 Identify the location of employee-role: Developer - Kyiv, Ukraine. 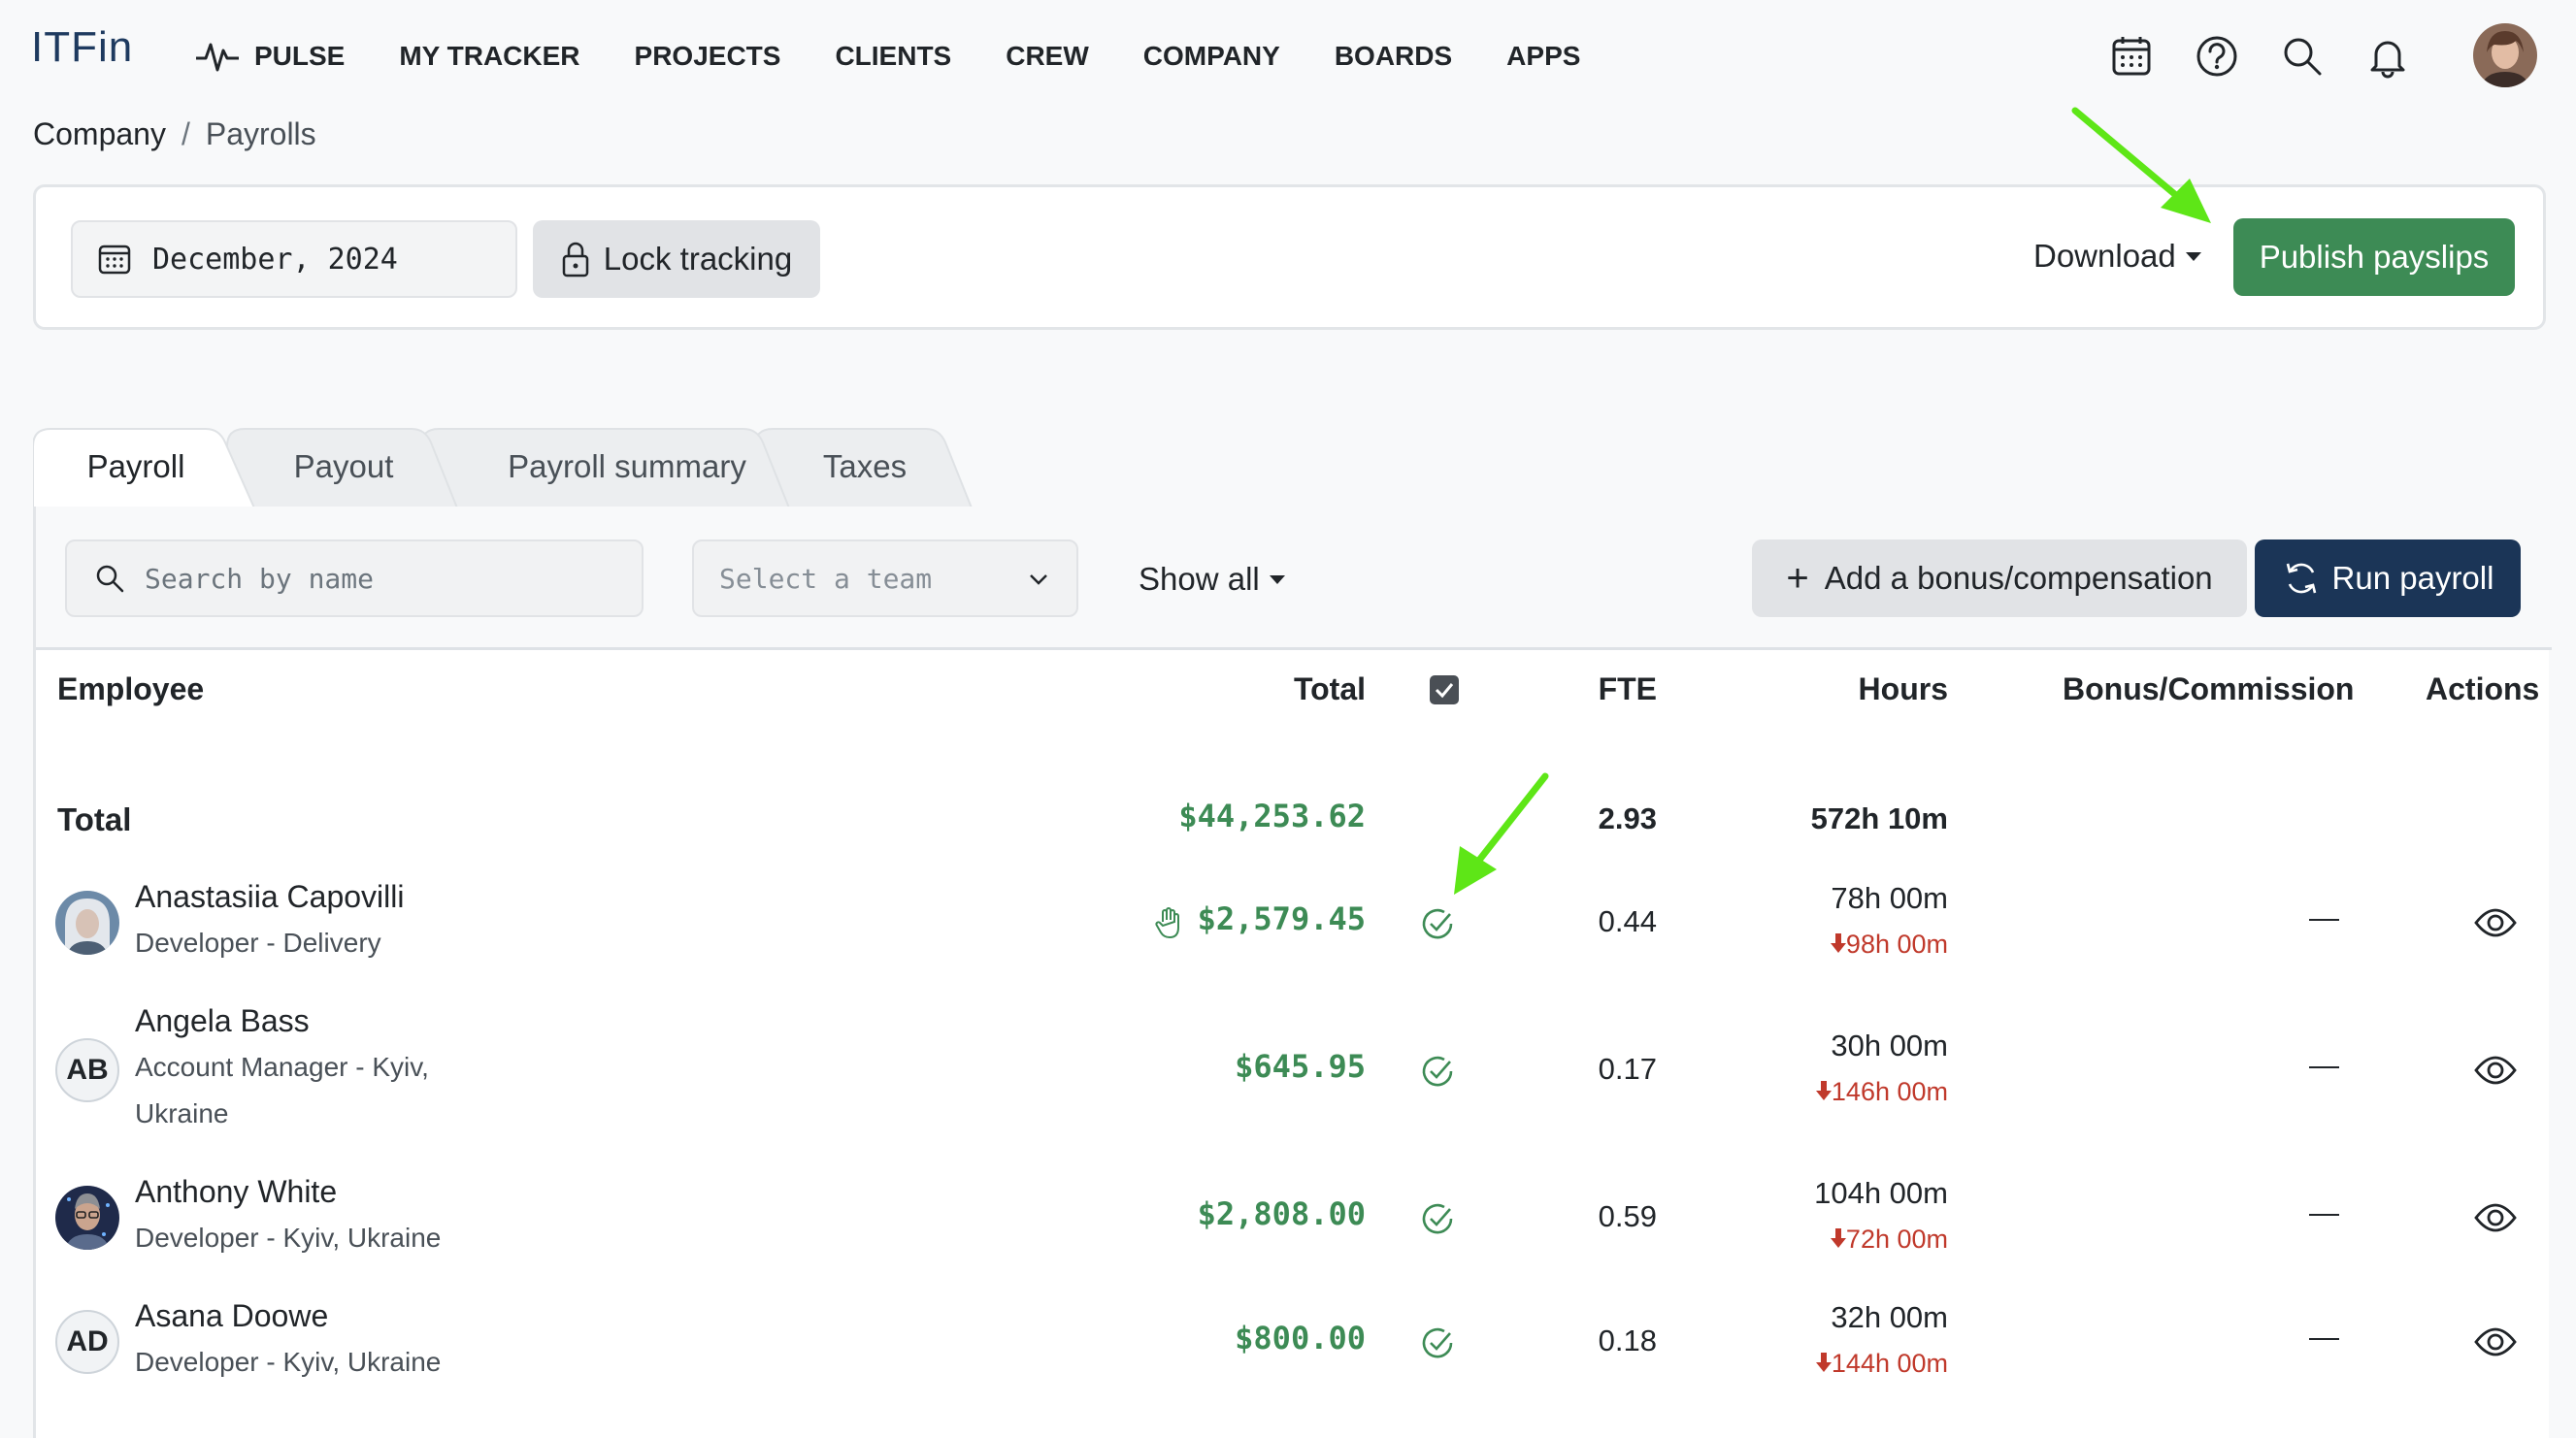
(288, 1362).